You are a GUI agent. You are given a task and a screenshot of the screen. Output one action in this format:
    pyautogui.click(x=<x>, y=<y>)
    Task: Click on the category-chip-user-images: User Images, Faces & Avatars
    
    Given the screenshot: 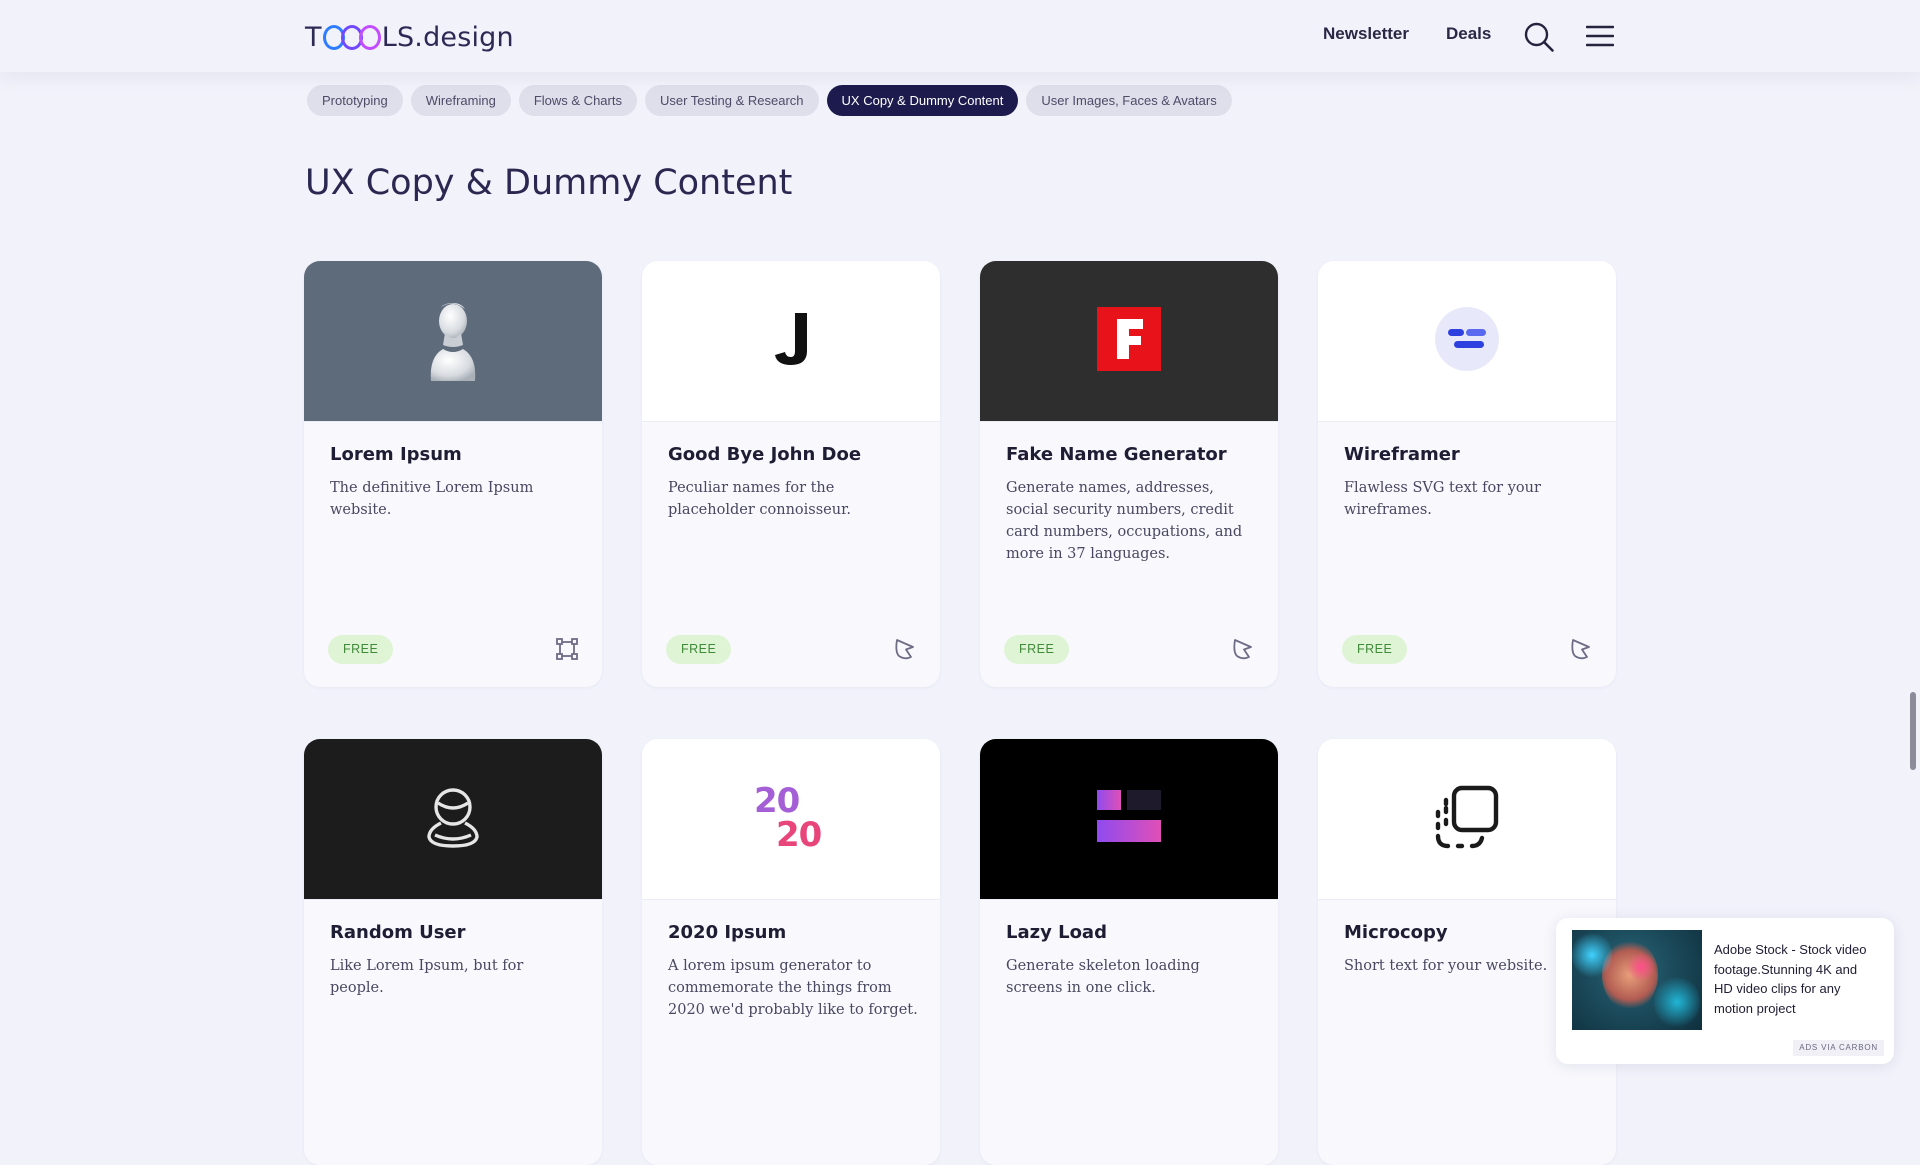 What is the action you would take?
    pyautogui.click(x=1129, y=100)
    